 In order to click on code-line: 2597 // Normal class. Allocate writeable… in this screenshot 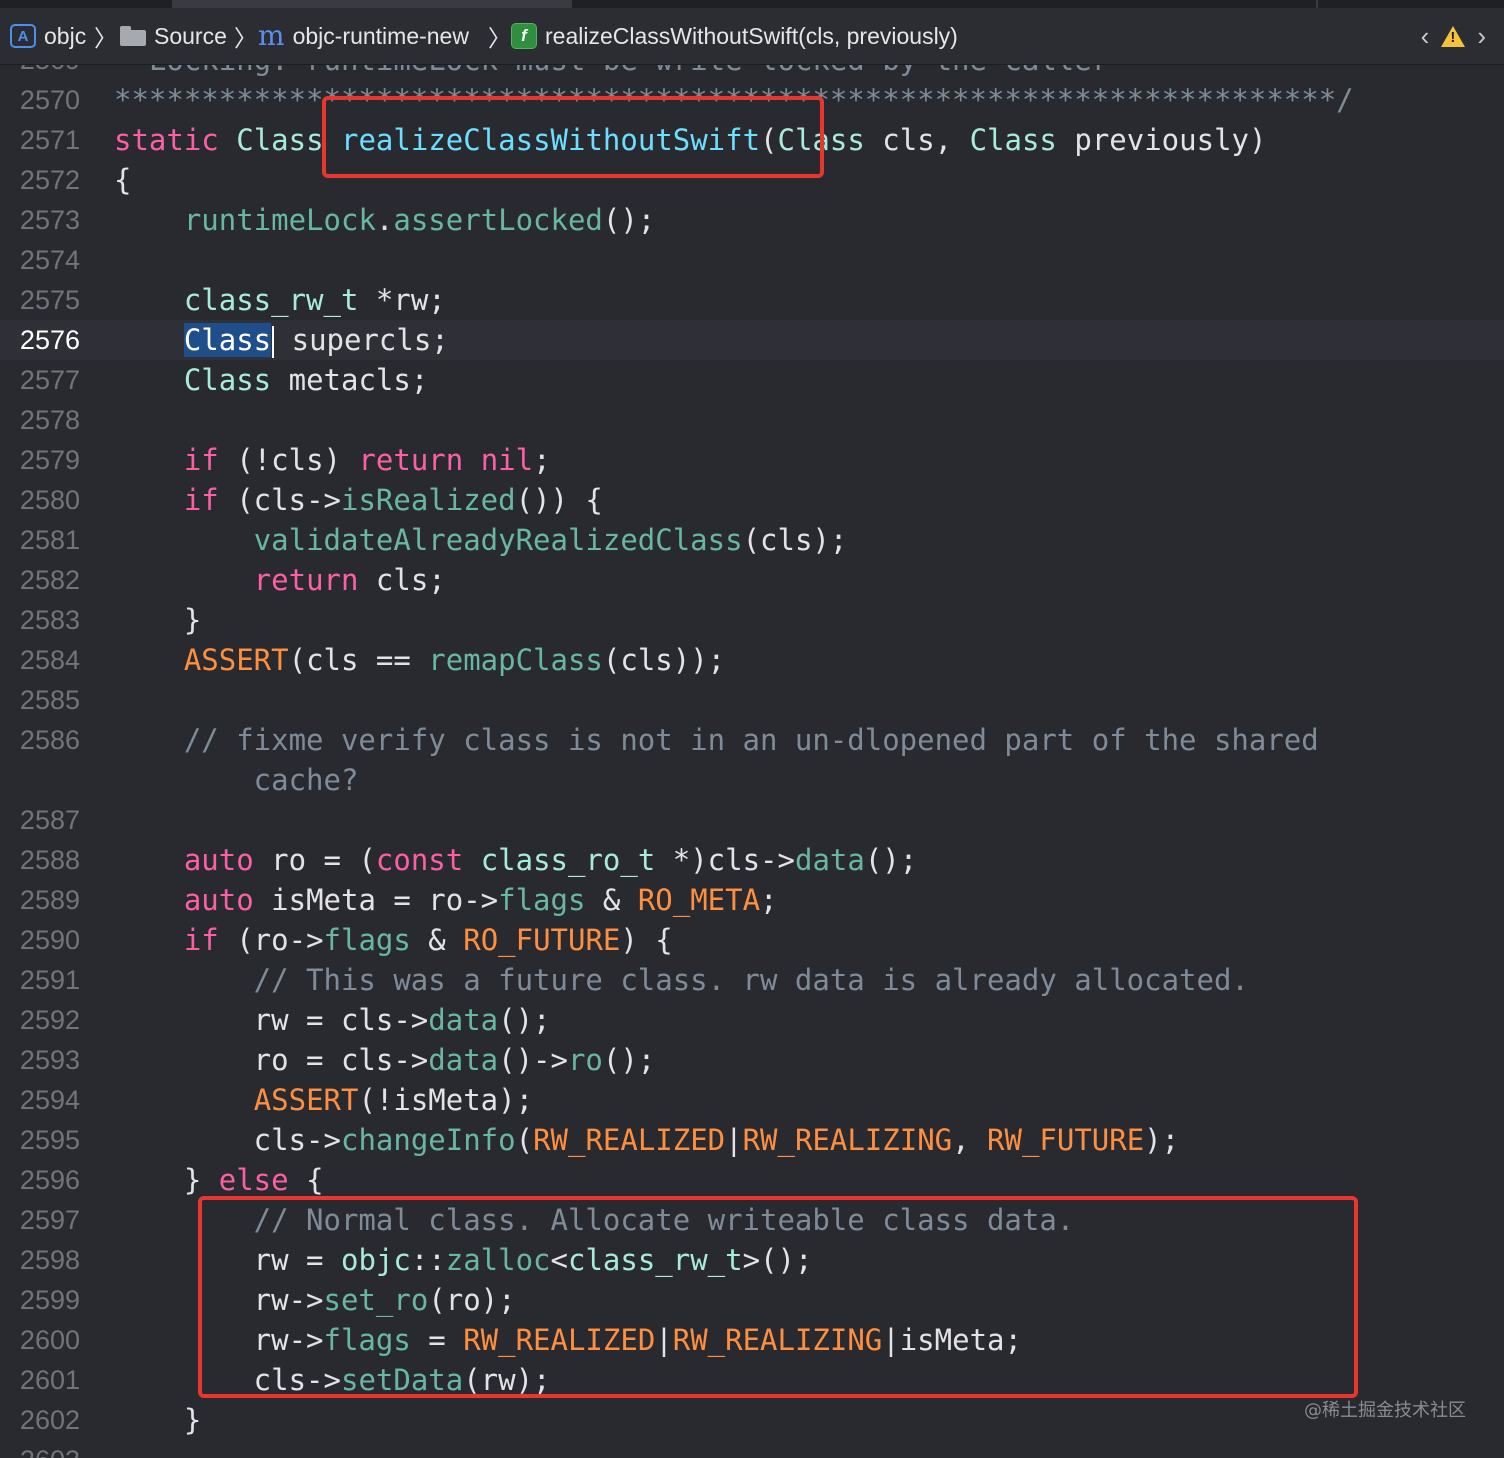, I will do `click(752, 1220)`.